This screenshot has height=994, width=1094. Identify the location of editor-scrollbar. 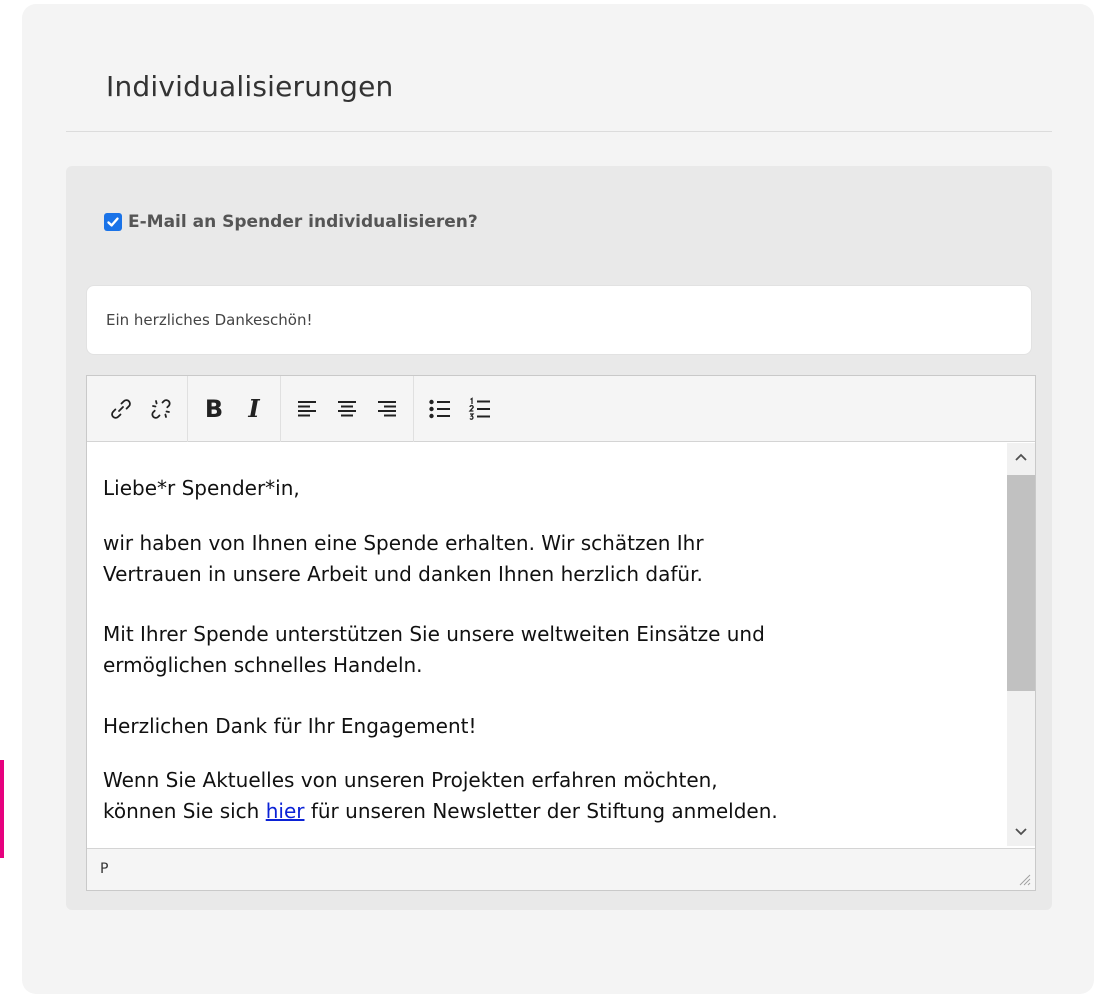
(1021, 644).